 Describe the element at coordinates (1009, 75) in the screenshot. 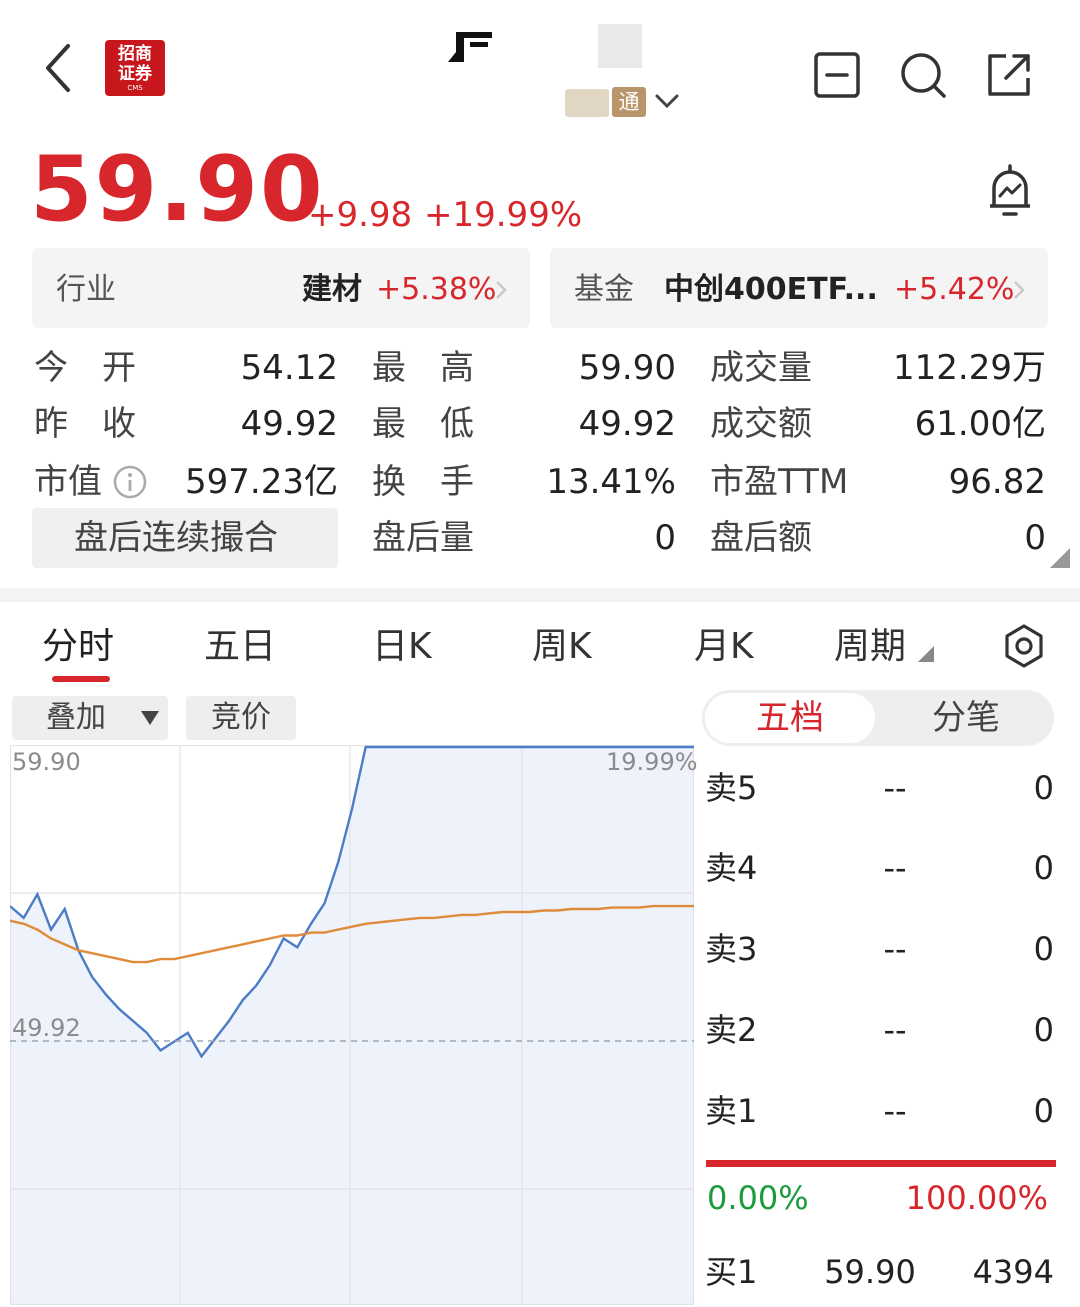

I see `share-icon` at that location.